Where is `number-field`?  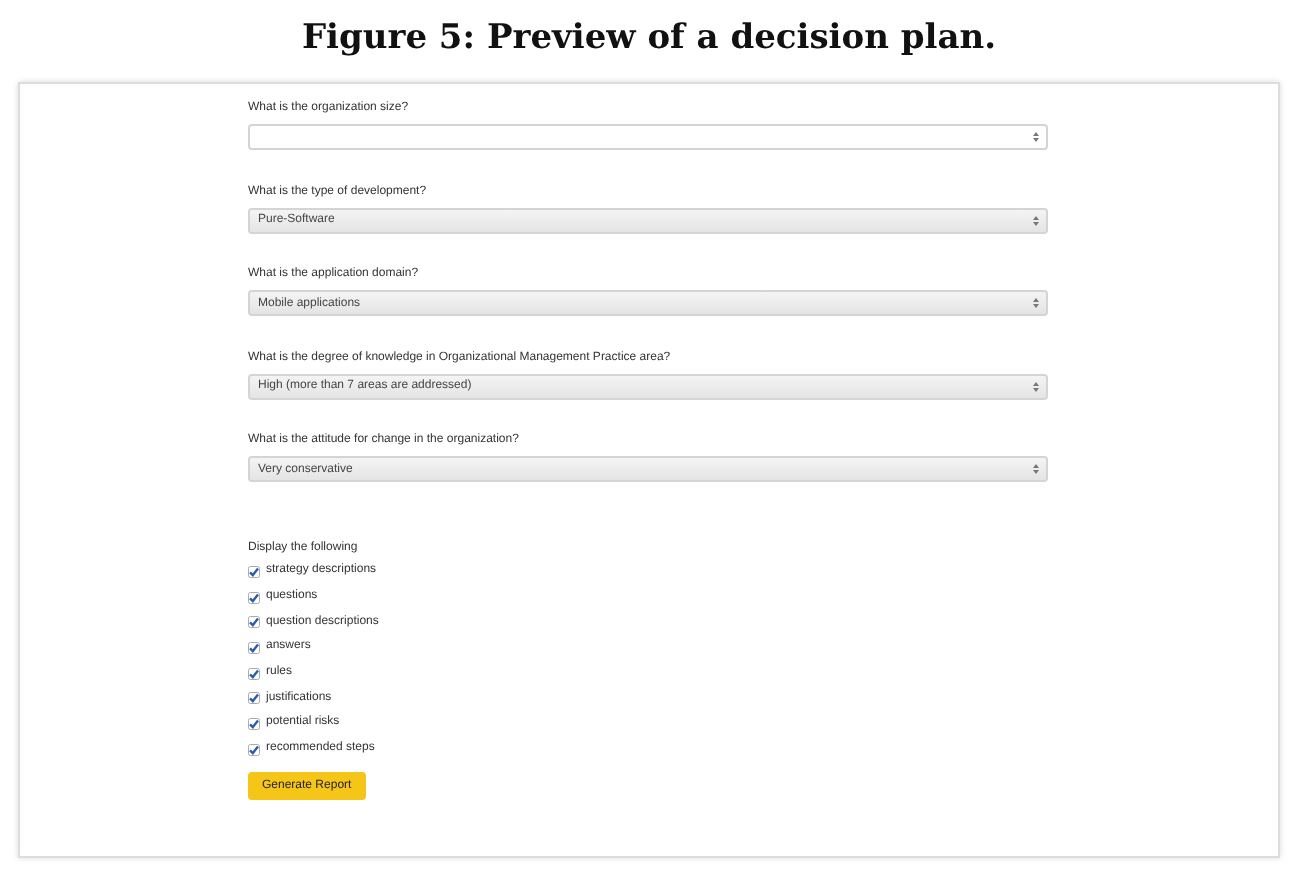
number-field is located at coordinates (648, 137).